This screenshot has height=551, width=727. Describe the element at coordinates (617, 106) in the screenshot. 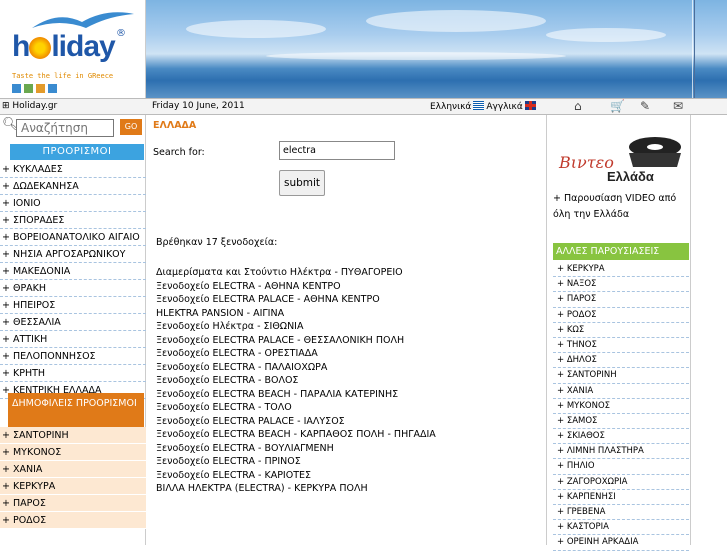

I see `cart-icon: 🛒` at that location.